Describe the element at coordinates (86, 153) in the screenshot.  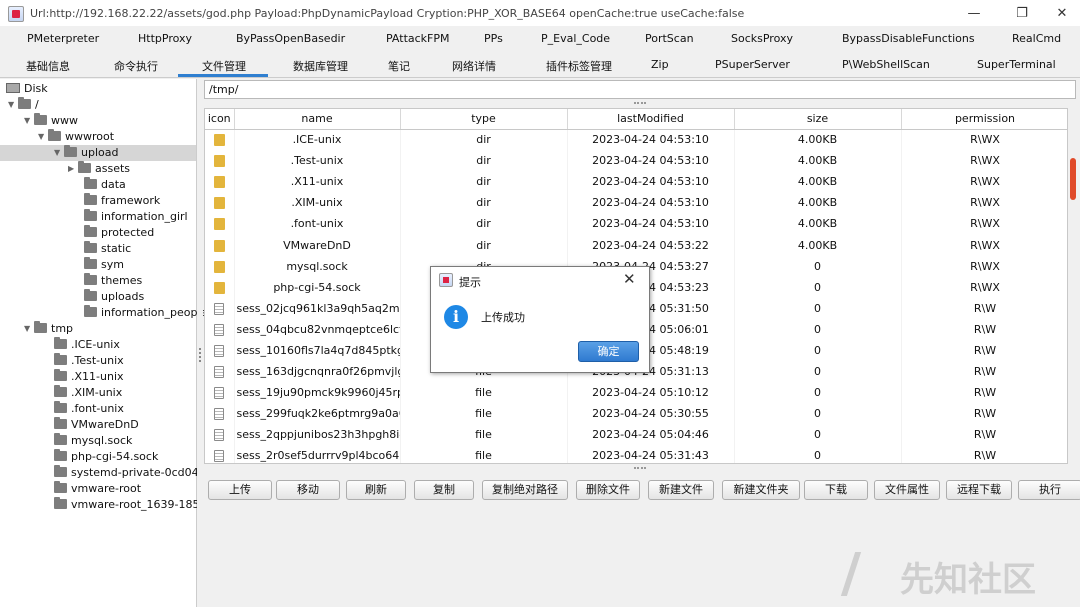
I see `tree-node-upload: ▼ upload` at that location.